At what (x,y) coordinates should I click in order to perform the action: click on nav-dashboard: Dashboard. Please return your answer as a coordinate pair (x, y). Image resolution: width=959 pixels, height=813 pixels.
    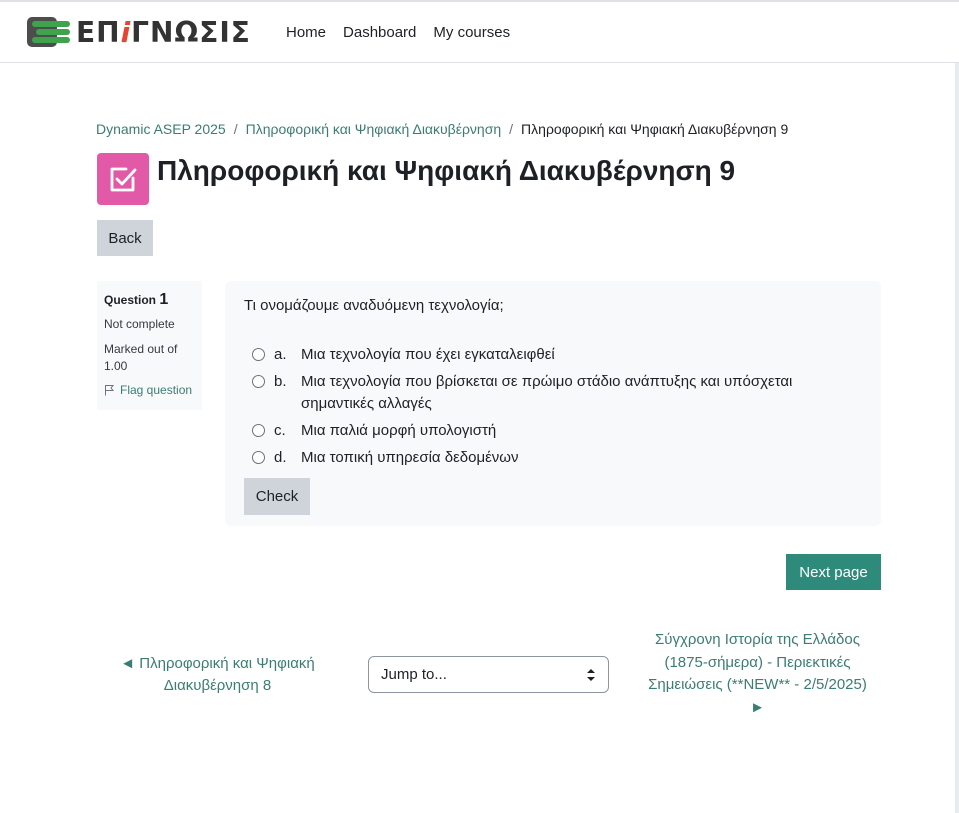
    Looking at the image, I should click on (379, 32).